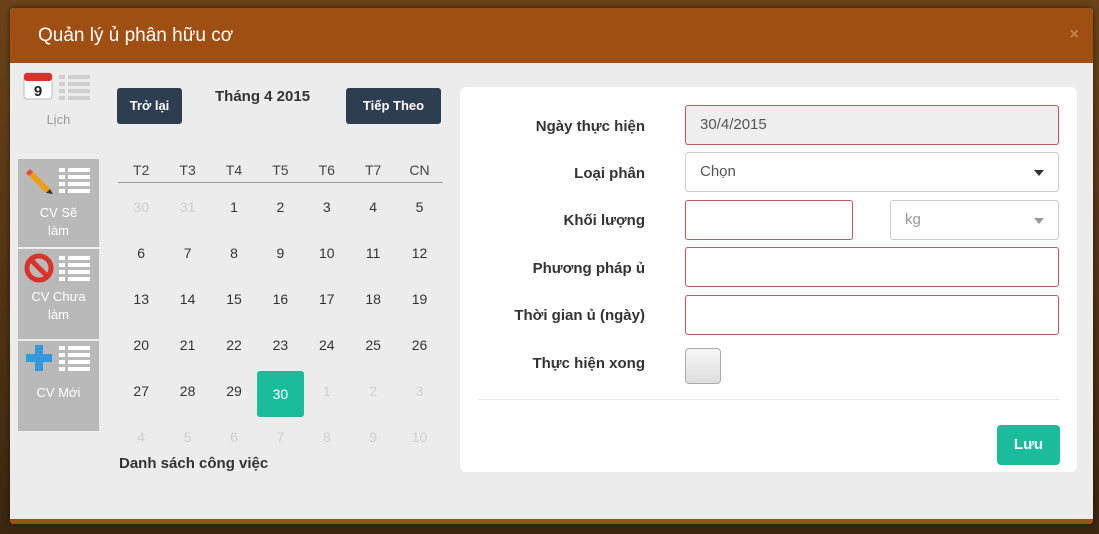 Image resolution: width=1099 pixels, height=534 pixels. What do you see at coordinates (58, 104) in the screenshot?
I see `sidebar-item-calendar: 9 Lịch` at bounding box center [58, 104].